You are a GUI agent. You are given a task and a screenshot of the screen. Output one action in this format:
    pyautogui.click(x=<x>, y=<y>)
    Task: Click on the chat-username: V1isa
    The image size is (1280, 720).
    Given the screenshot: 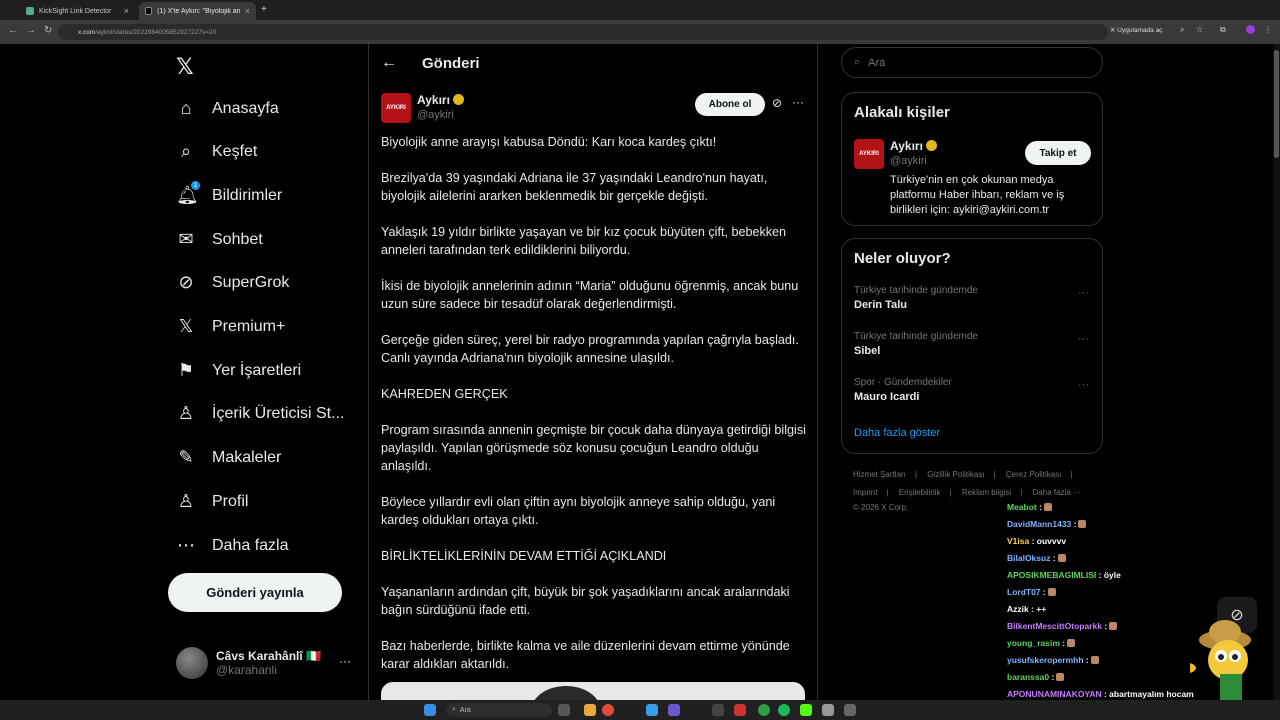 What is the action you would take?
    pyautogui.click(x=1018, y=541)
    